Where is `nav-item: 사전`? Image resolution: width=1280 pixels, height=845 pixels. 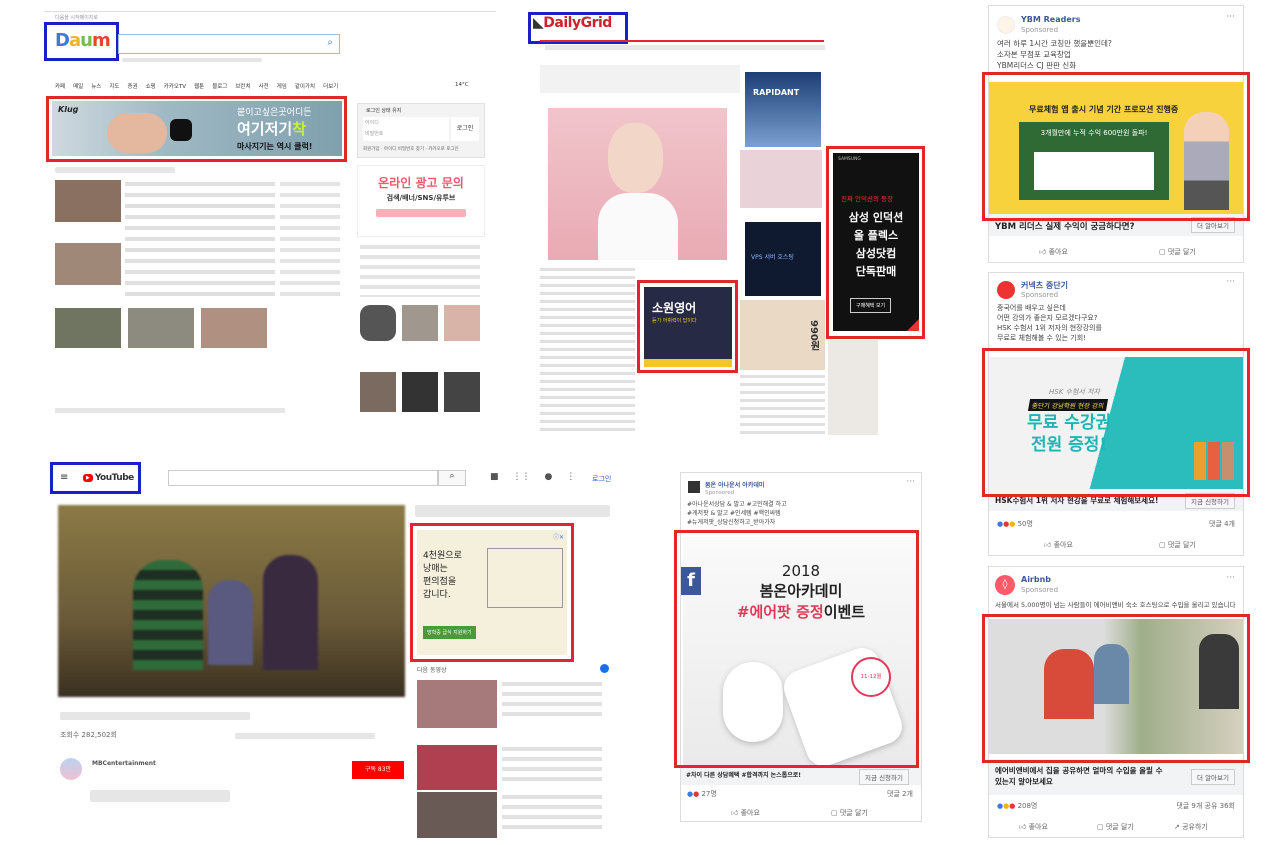 nav-item: 사전 is located at coordinates (264, 86).